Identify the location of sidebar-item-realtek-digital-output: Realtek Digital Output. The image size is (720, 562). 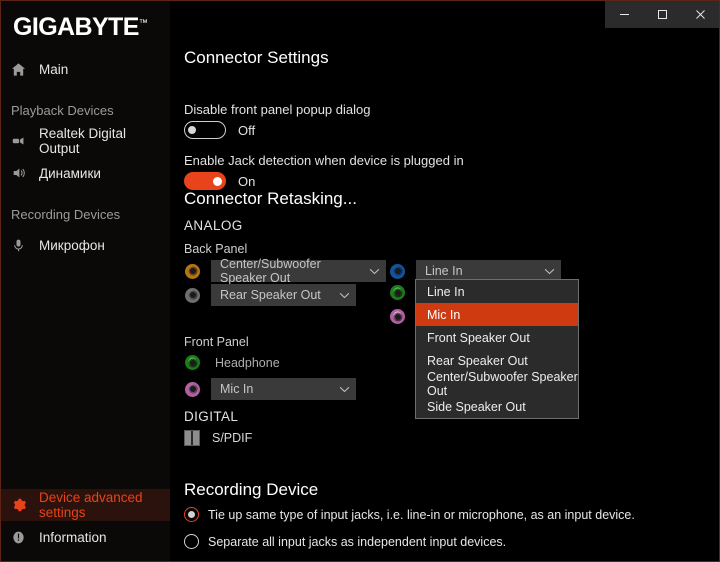
(85, 141).